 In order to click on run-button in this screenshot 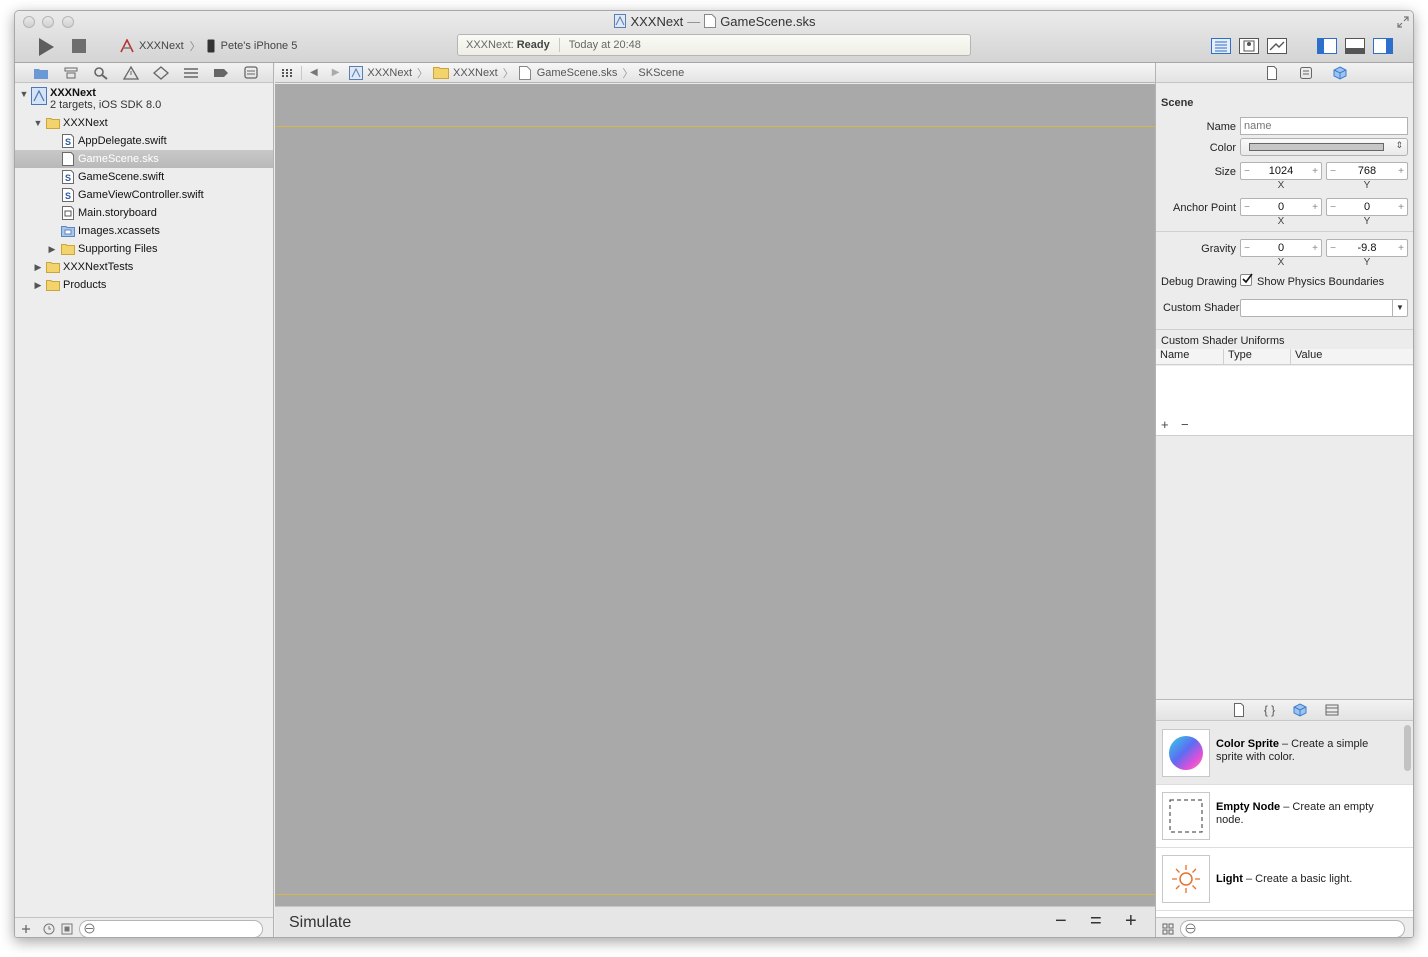, I will do `click(46, 47)`.